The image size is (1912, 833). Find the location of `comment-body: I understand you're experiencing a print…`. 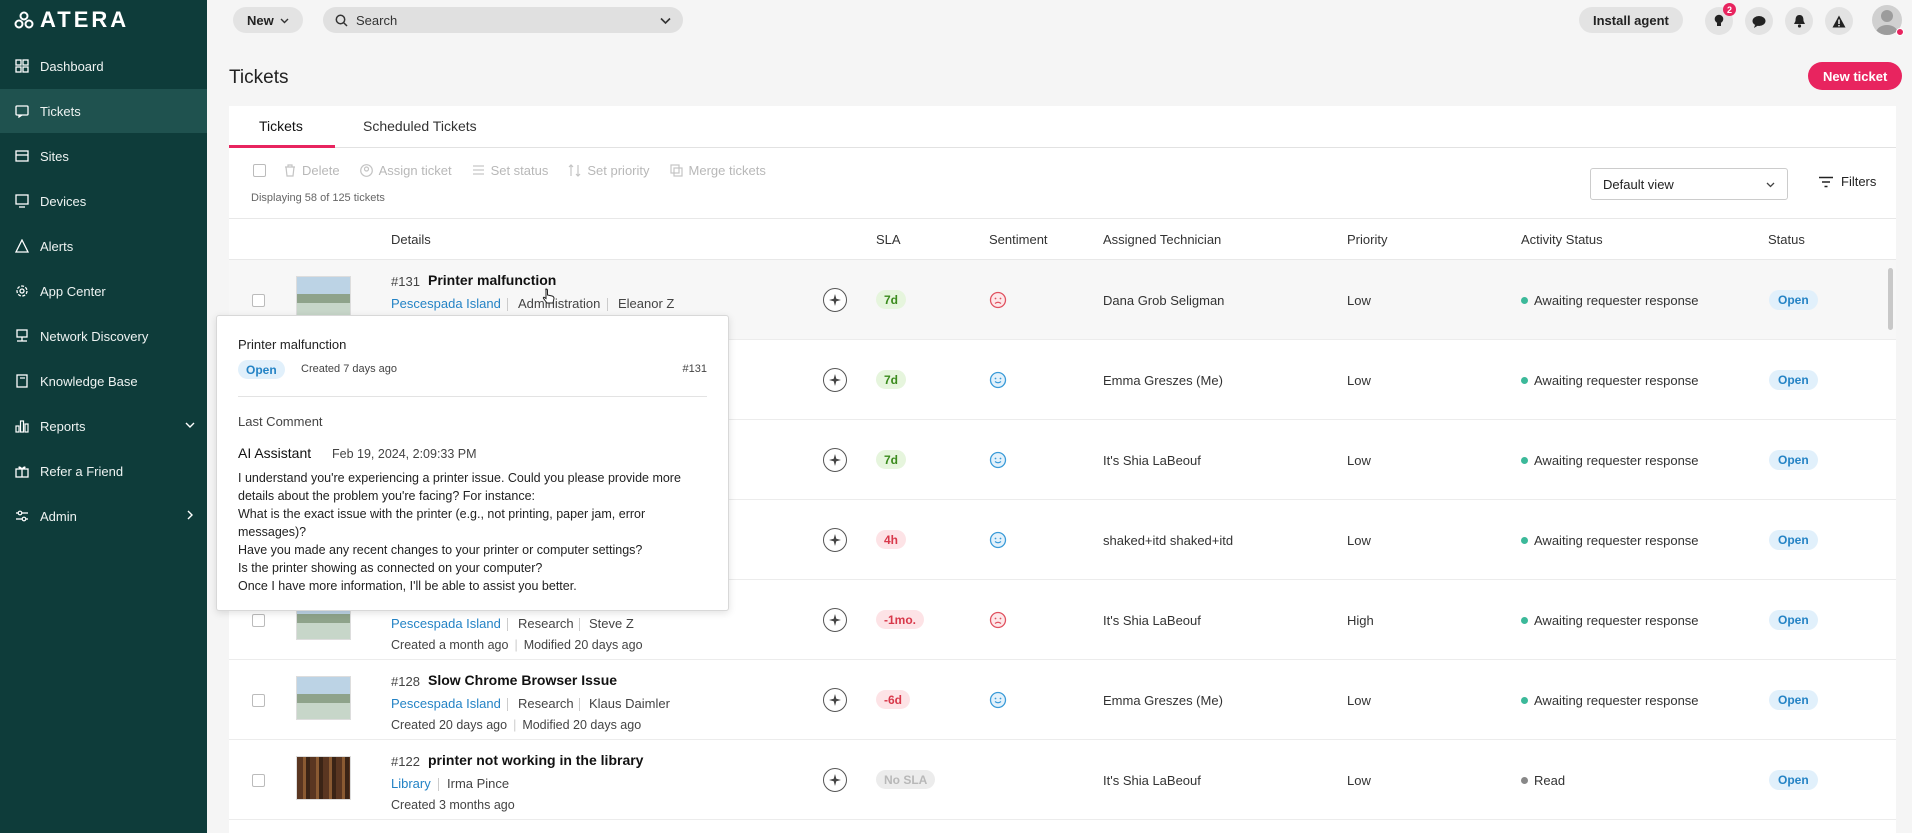

comment-body: I understand you're experiencing a print… is located at coordinates (473, 532).